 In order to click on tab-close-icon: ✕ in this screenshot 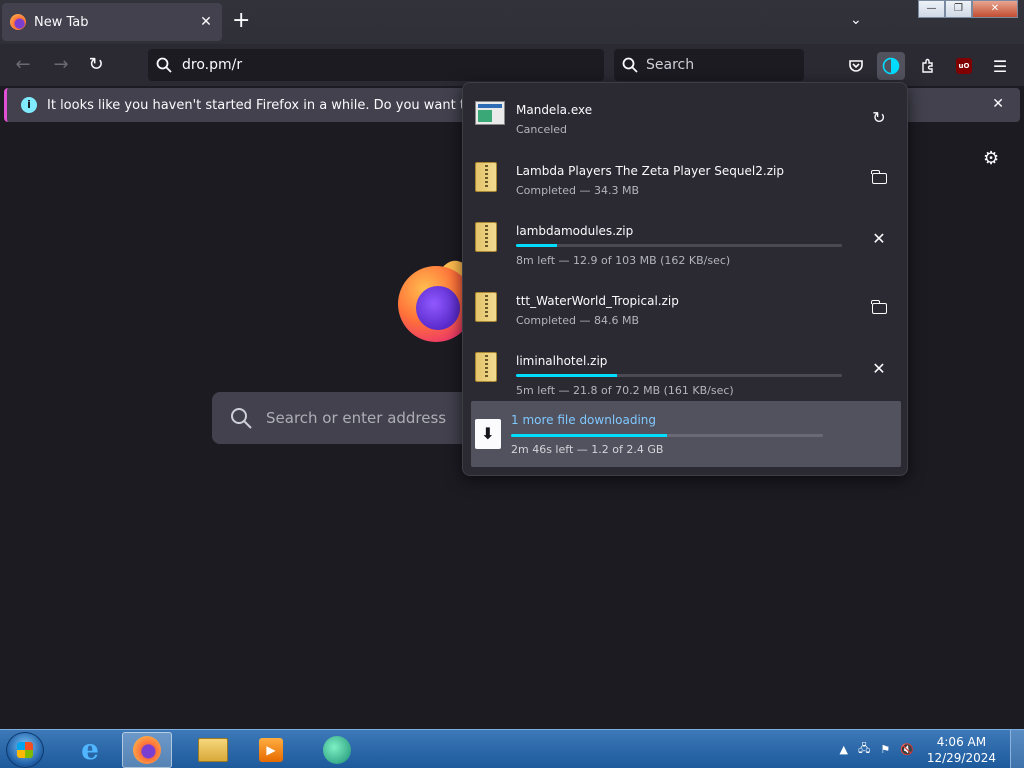, I will do `click(206, 22)`.